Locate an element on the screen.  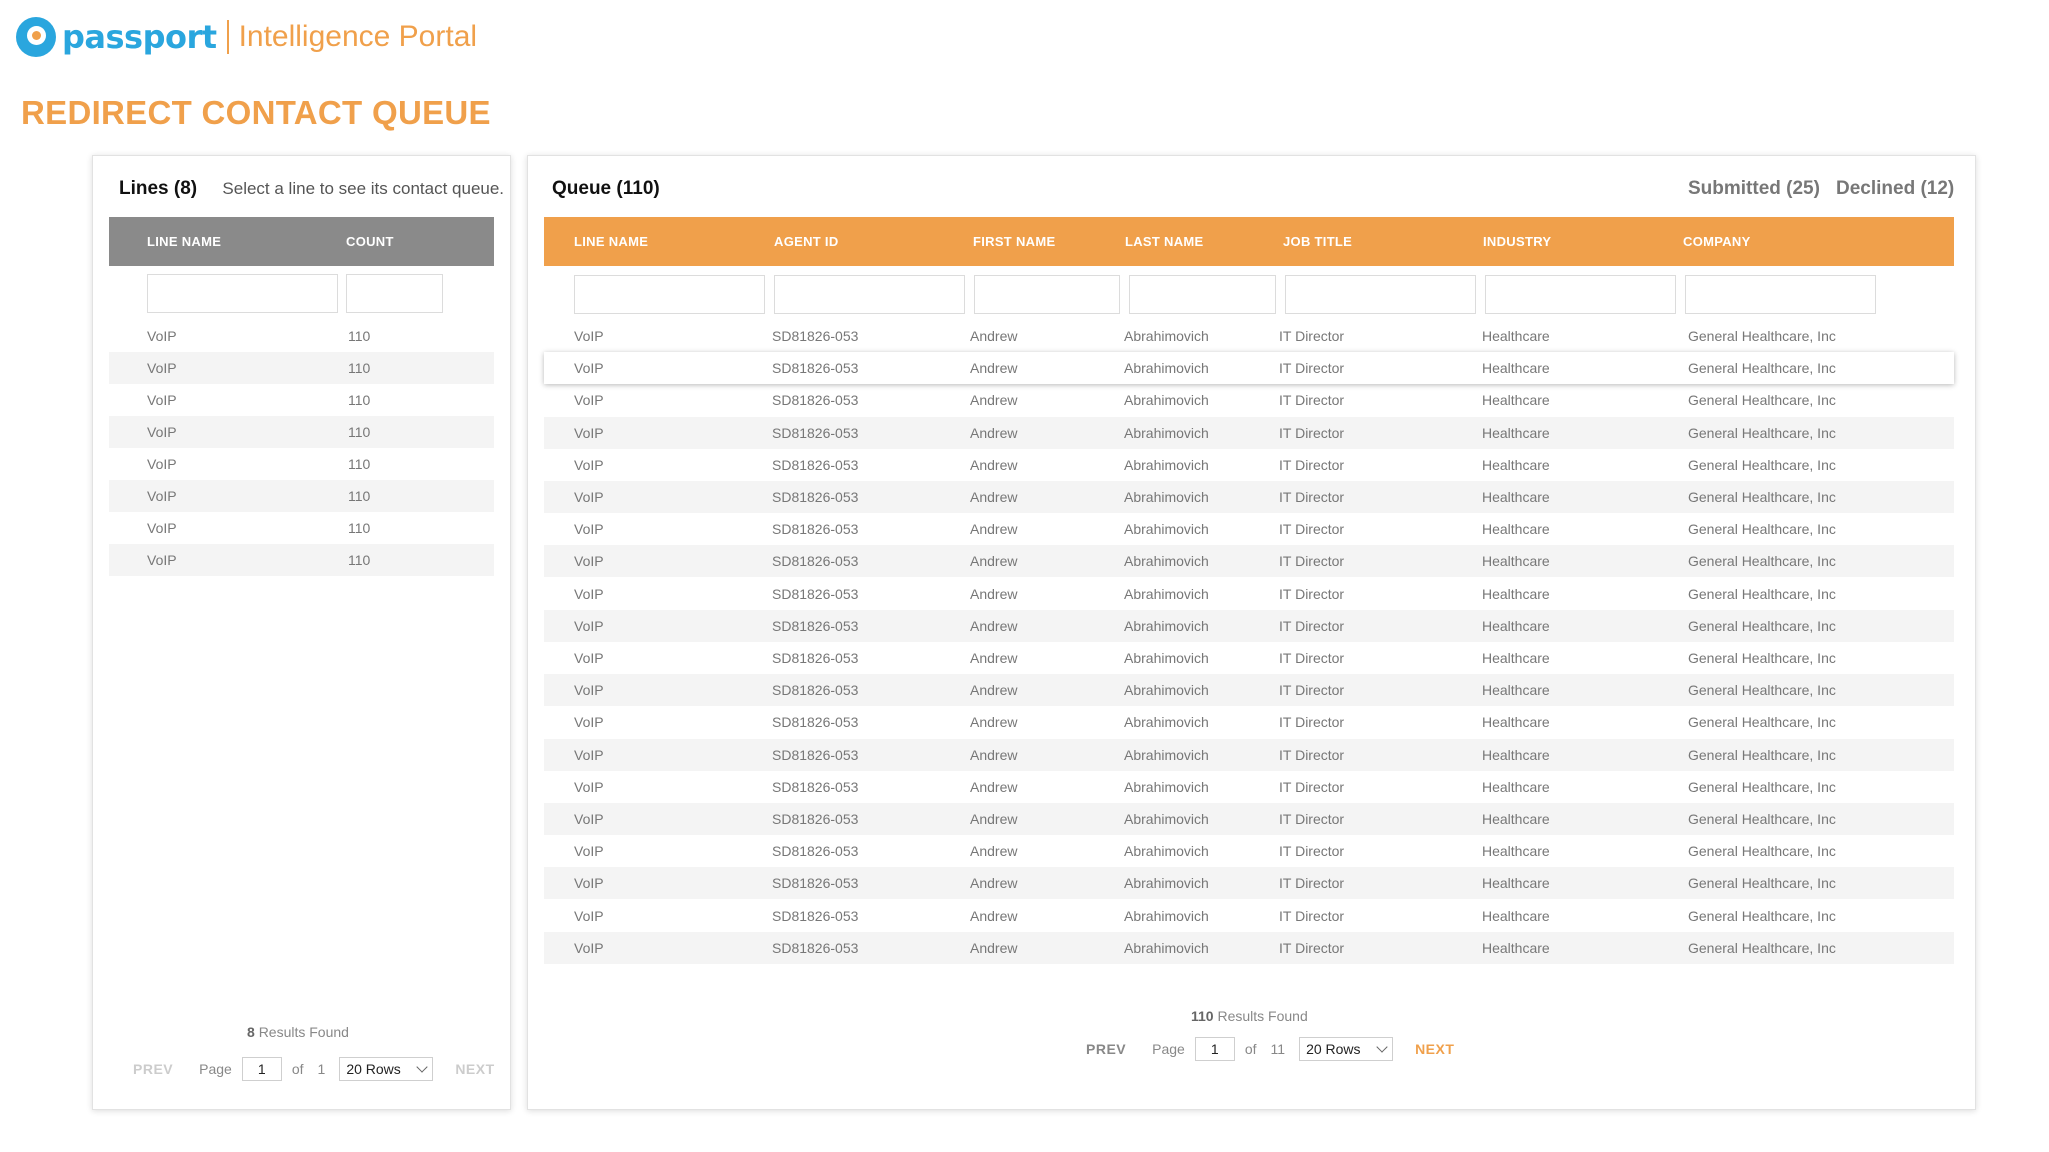
declined-tab: Declined (12) is located at coordinates (1895, 189).